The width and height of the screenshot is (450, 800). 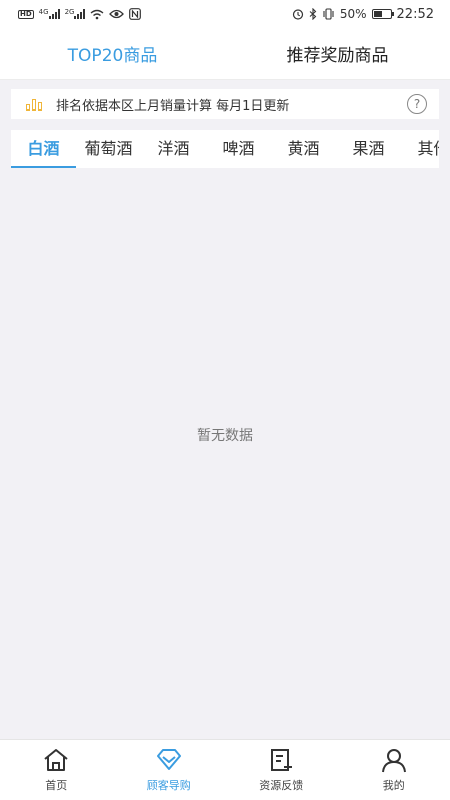 I want to click on status-bar: HD 4G 2G 50% 22:52, so click(x=225, y=14).